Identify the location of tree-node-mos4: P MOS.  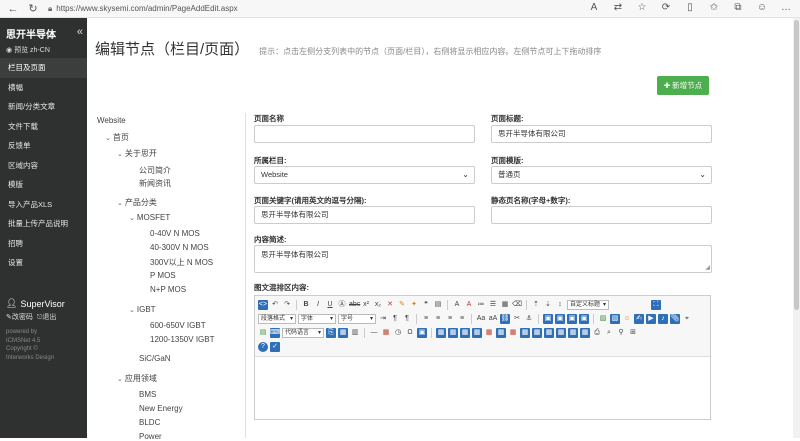
(163, 275).